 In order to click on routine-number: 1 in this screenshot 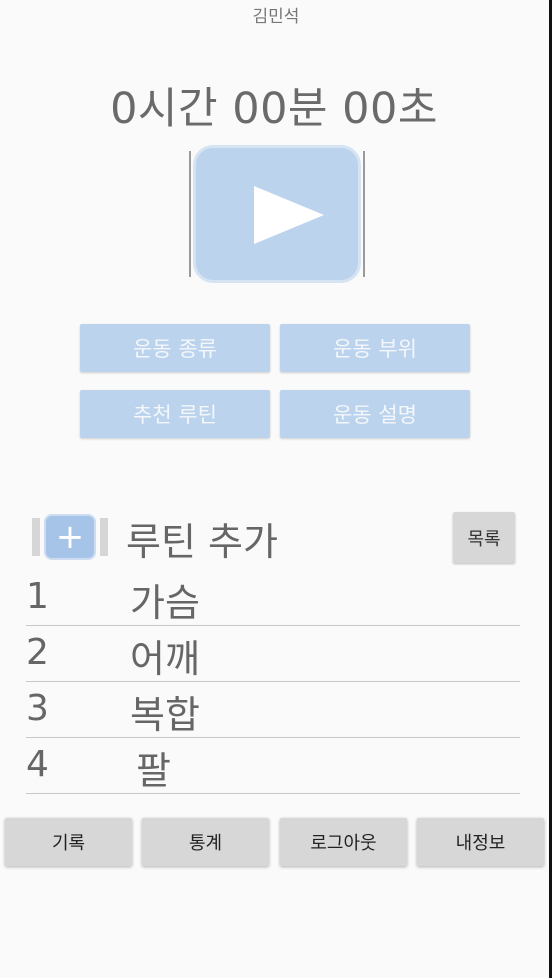, I will do `click(37, 596)`.